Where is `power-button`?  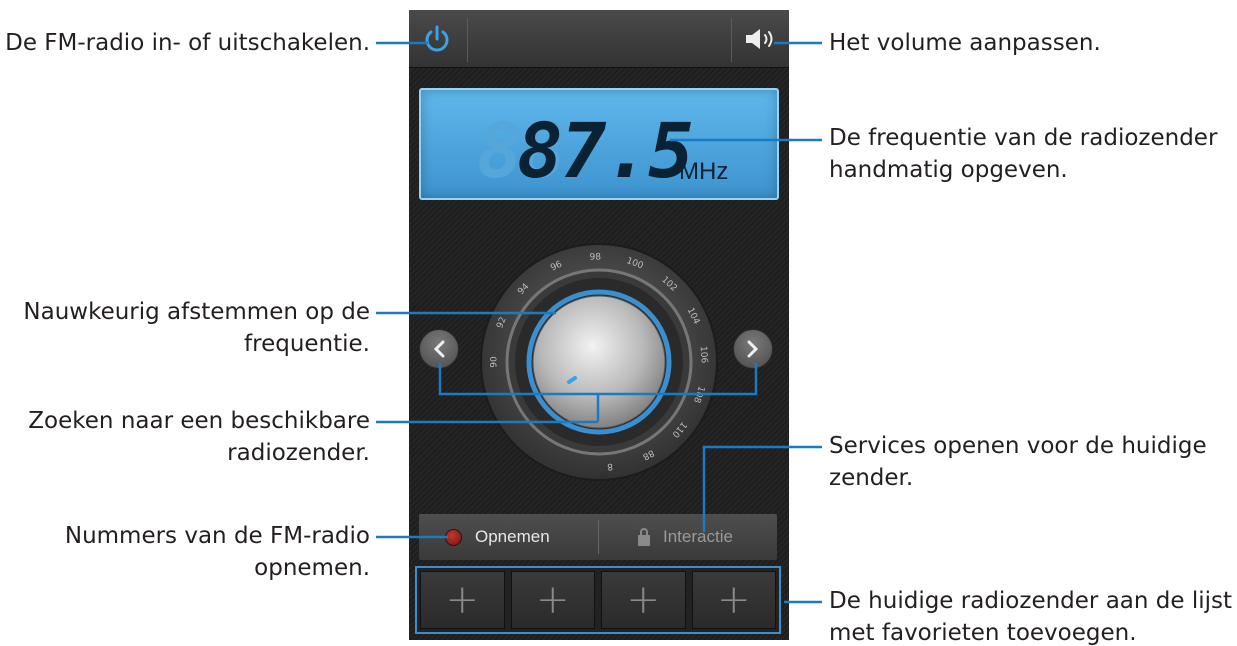
power-button is located at coordinates (437, 39).